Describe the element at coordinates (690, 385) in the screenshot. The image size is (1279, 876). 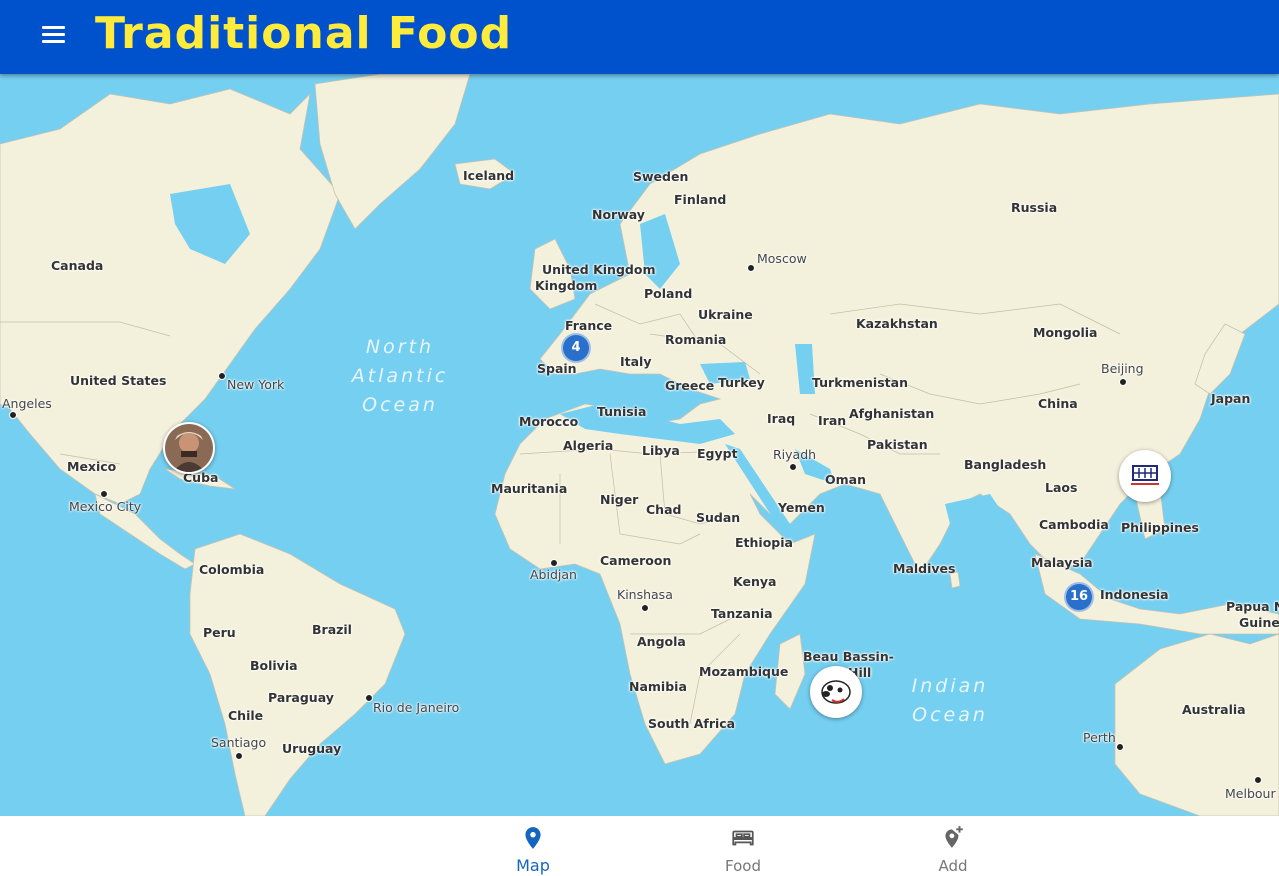
I see `country-label: Greece` at that location.